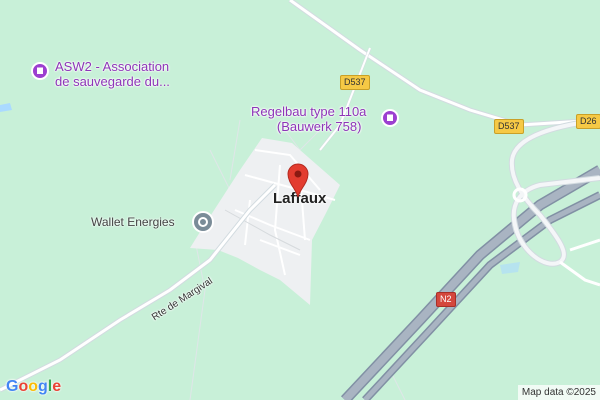 This screenshot has width=600, height=400. Describe the element at coordinates (43, 386) in the screenshot. I see `logo-letter-g2: g` at that location.